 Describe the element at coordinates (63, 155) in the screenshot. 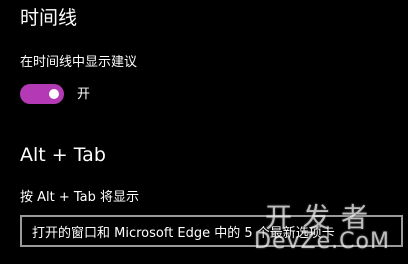

I see `alt-tab-section-title: Alt + Tab` at that location.